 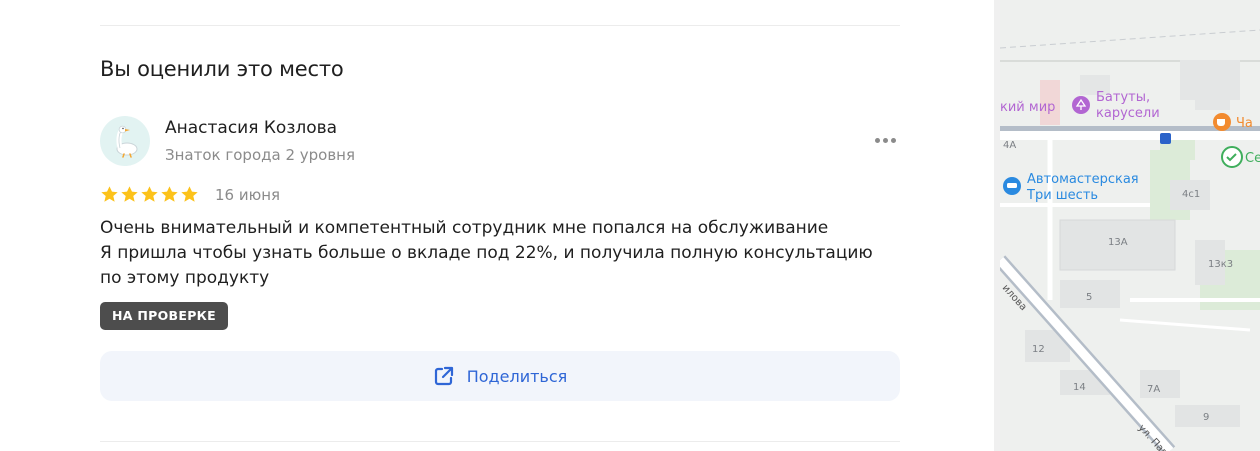 I want to click on more-dots-icon, so click(x=885, y=140).